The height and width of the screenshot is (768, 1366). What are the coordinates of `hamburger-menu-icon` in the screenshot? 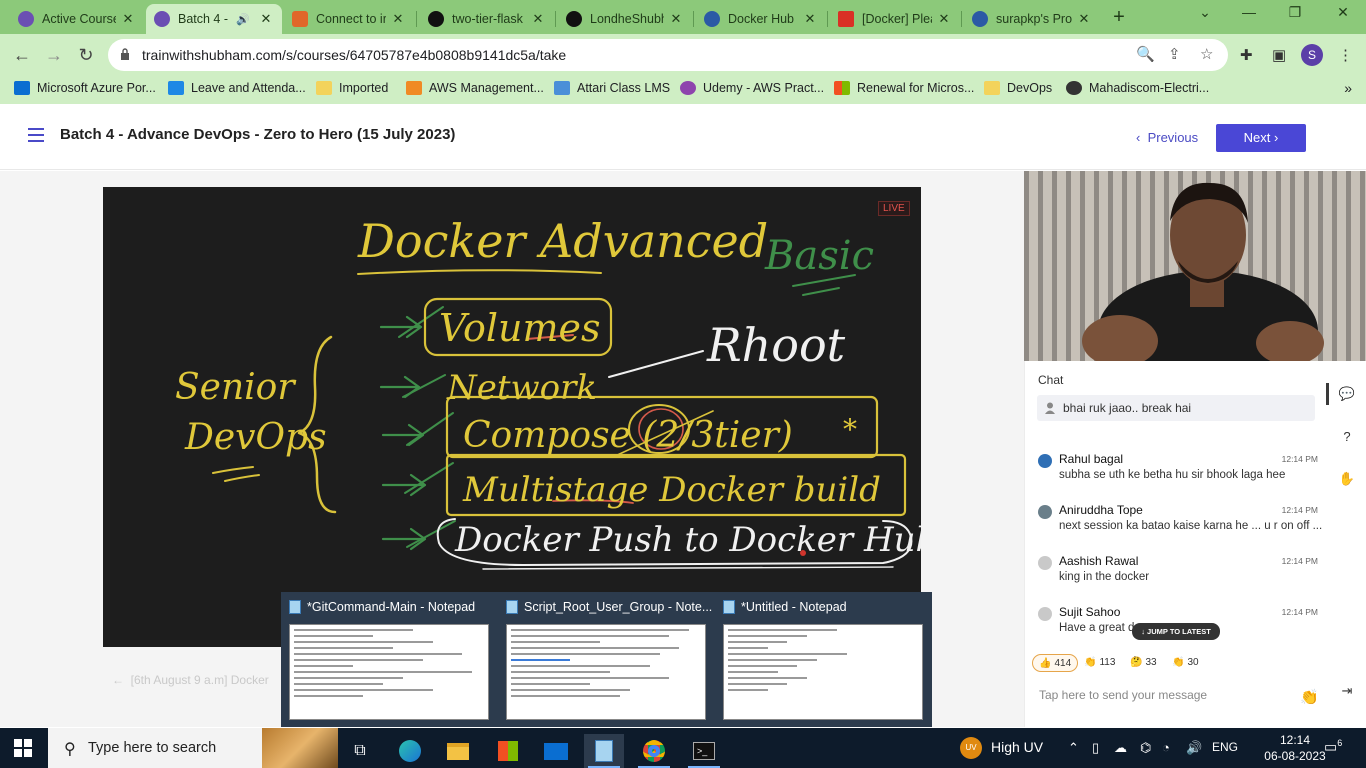 It's located at (36, 135).